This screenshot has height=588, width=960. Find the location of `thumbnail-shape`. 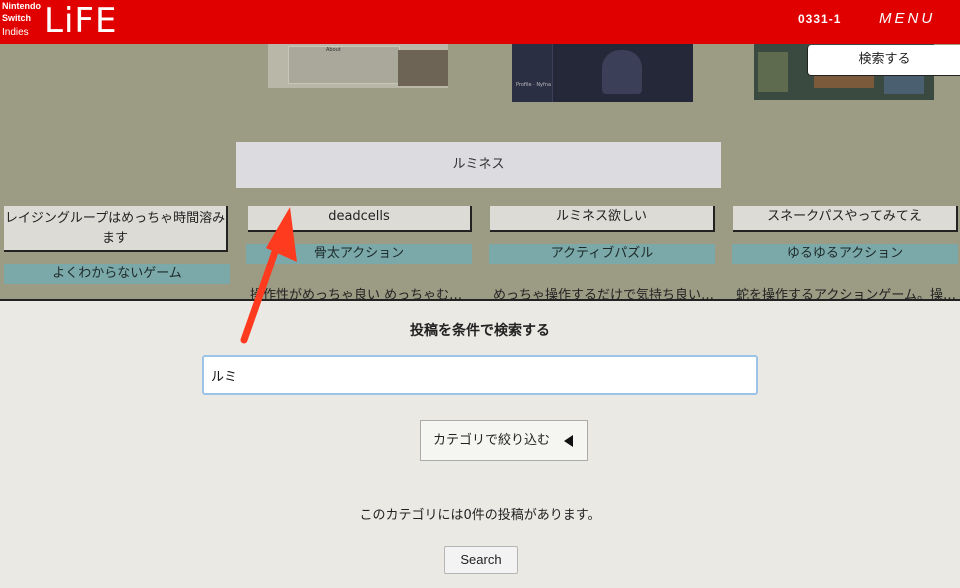

thumbnail-shape is located at coordinates (773, 72).